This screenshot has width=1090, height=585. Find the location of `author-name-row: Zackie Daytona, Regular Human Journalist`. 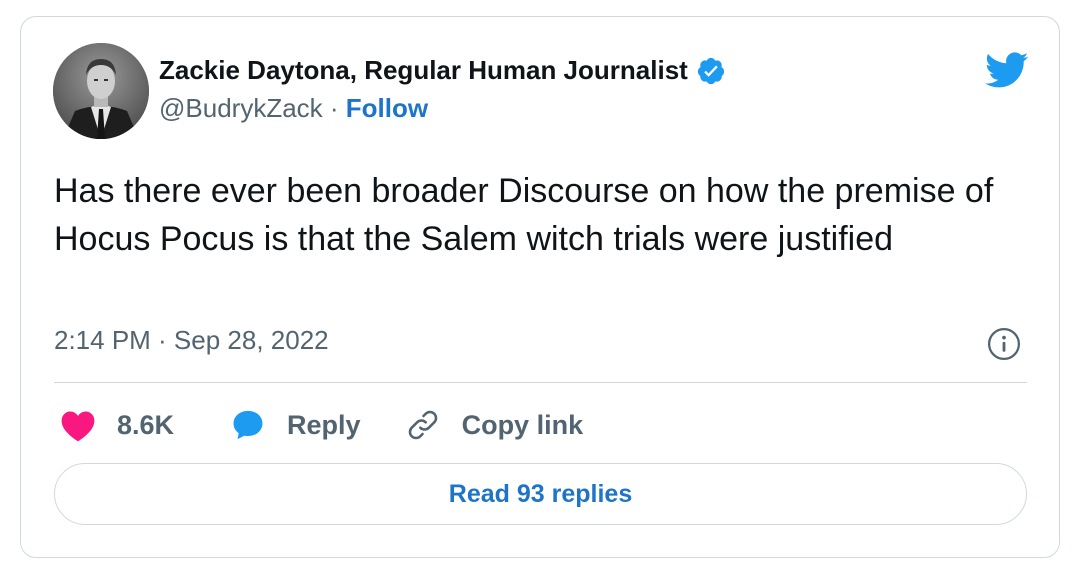

author-name-row: Zackie Daytona, Regular Human Journalist is located at coordinates (442, 70).